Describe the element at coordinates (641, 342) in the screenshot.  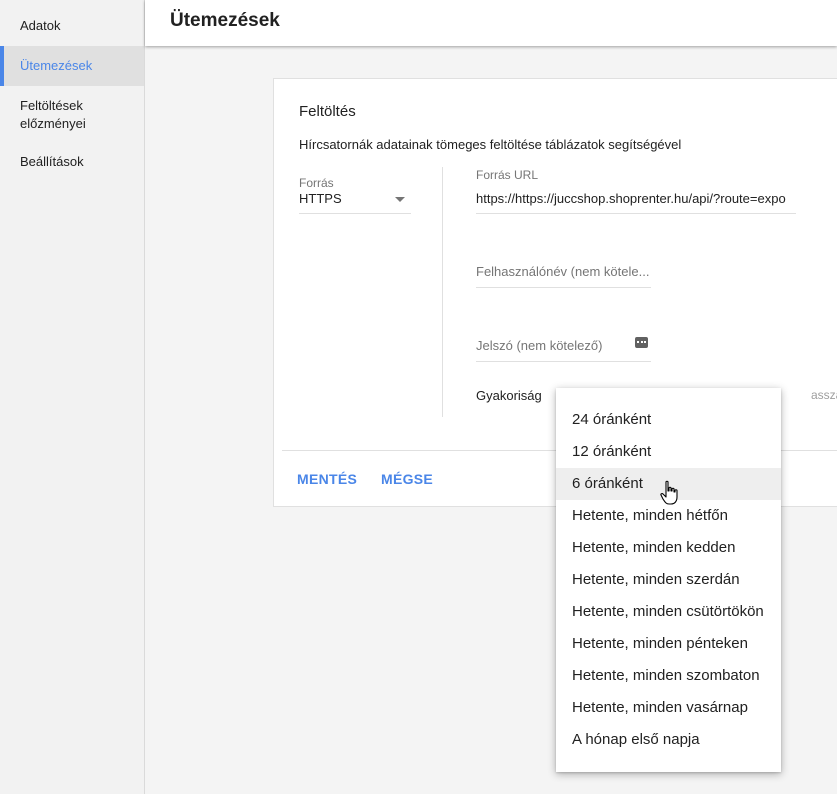
I see `password-visibility-icon` at that location.